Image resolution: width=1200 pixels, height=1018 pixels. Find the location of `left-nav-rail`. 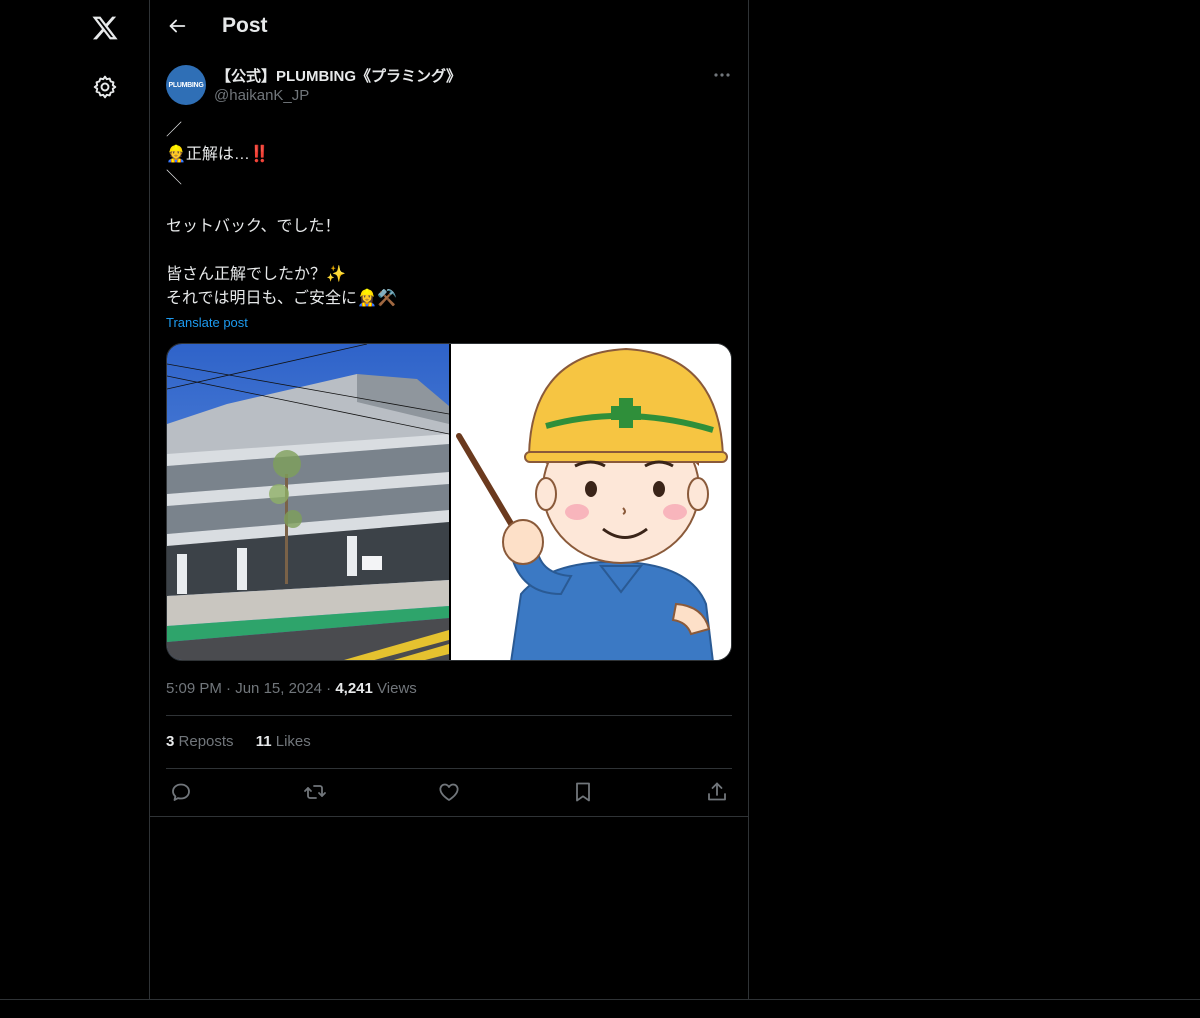

left-nav-rail is located at coordinates (75, 499).